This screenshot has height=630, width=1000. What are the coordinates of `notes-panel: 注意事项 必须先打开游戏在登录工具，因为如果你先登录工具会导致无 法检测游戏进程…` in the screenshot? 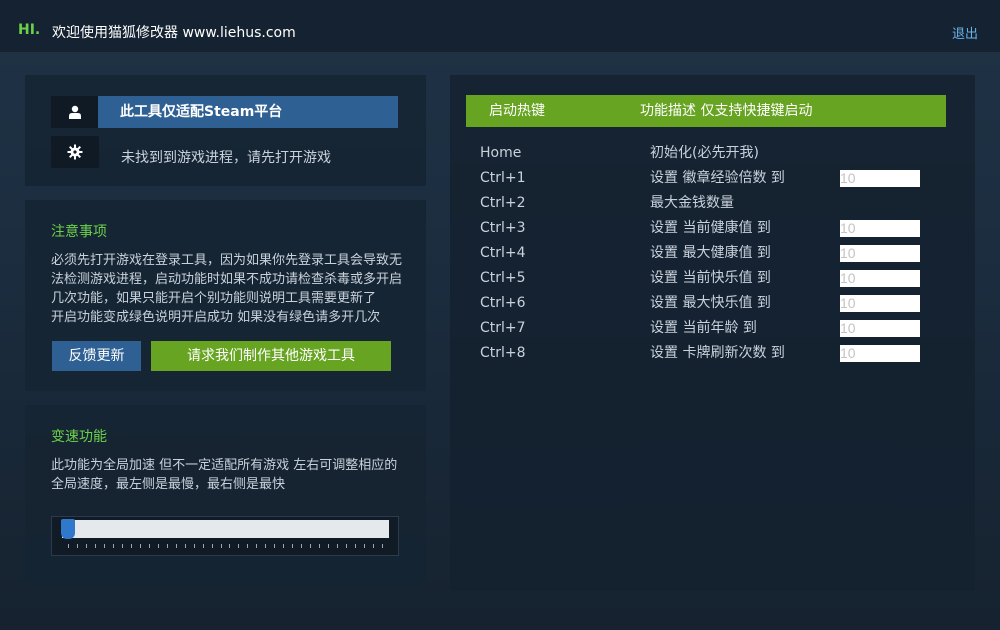 It's located at (225, 295).